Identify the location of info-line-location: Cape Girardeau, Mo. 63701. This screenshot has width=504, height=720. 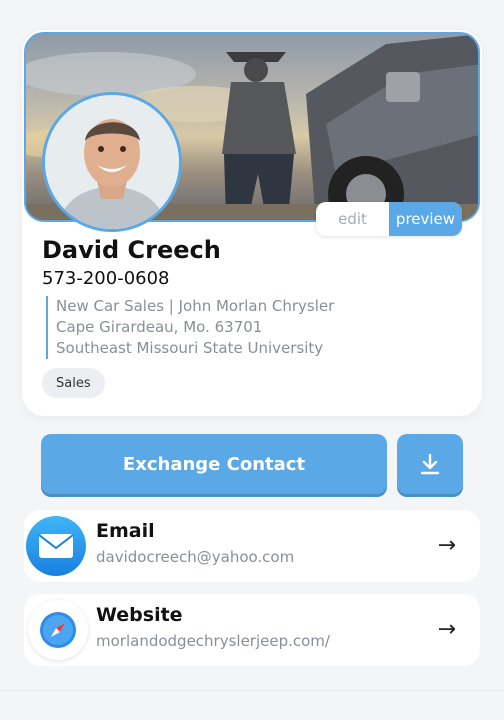
(159, 327).